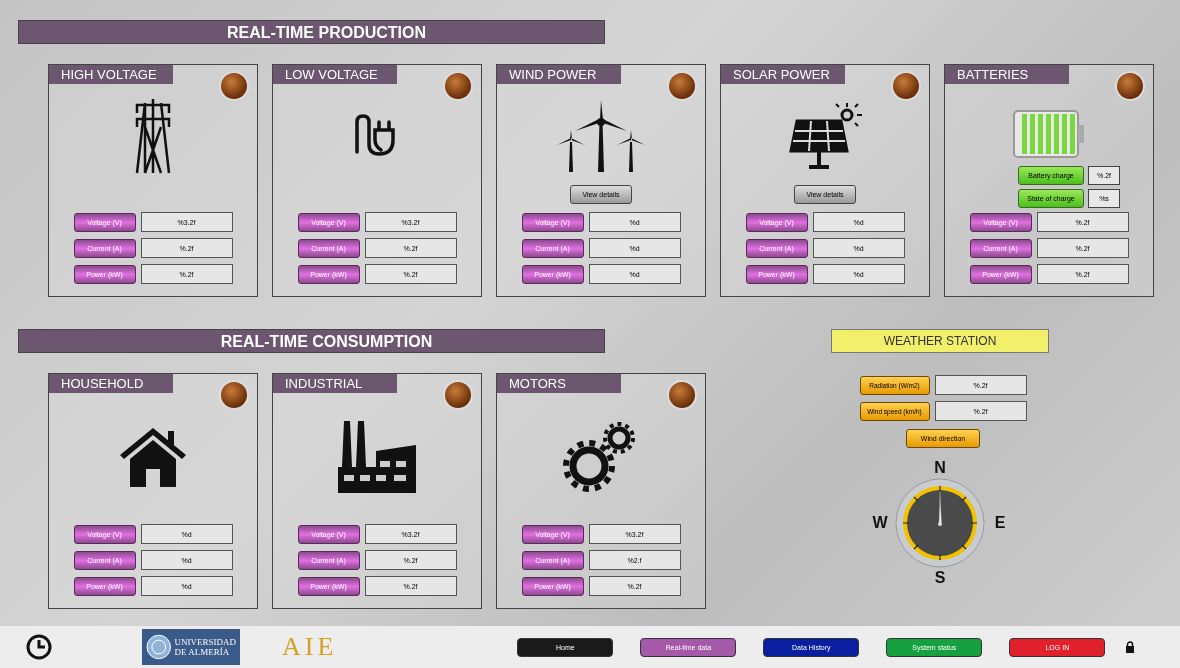 The image size is (1180, 668). I want to click on seal-icon, so click(159, 647).